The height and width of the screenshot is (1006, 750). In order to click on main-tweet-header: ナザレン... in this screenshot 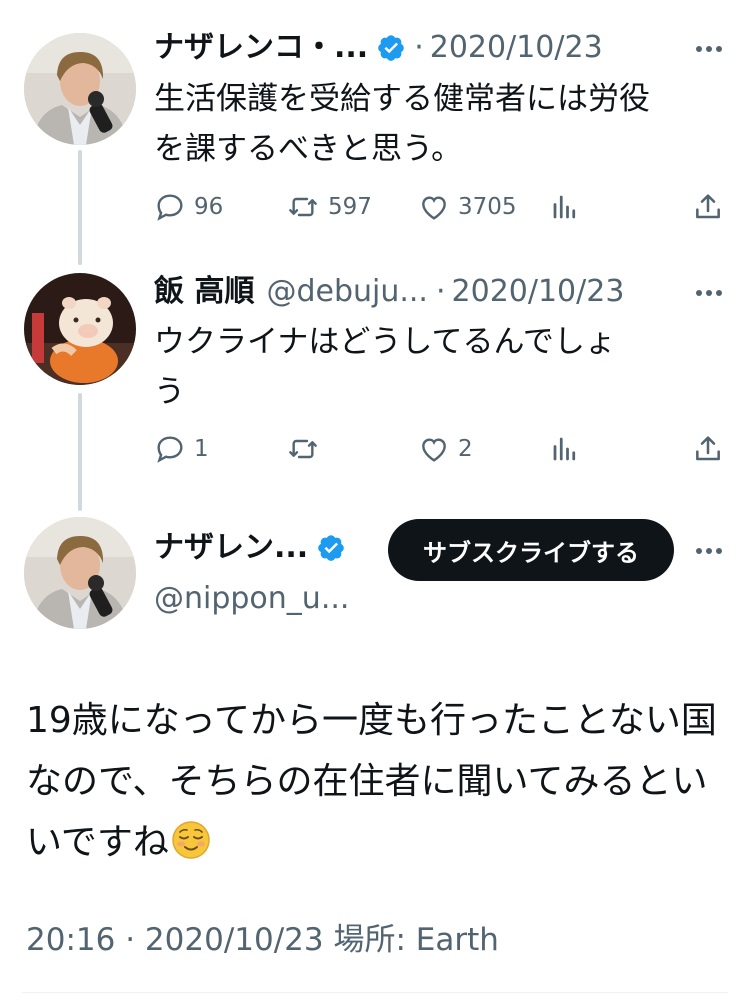, I will do `click(250, 548)`.